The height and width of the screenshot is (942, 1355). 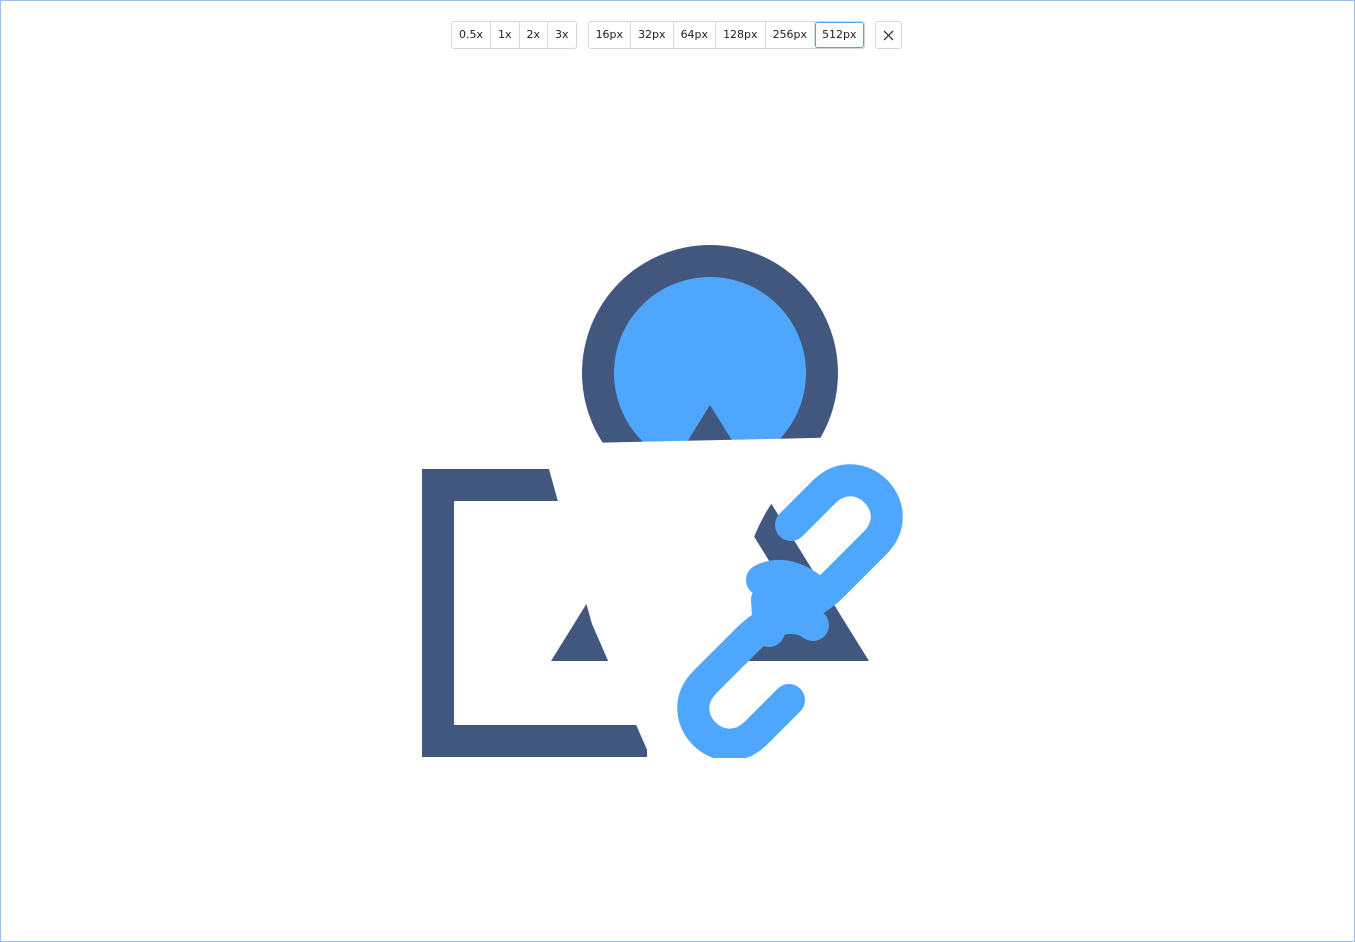 I want to click on close-icon, so click(x=888, y=35).